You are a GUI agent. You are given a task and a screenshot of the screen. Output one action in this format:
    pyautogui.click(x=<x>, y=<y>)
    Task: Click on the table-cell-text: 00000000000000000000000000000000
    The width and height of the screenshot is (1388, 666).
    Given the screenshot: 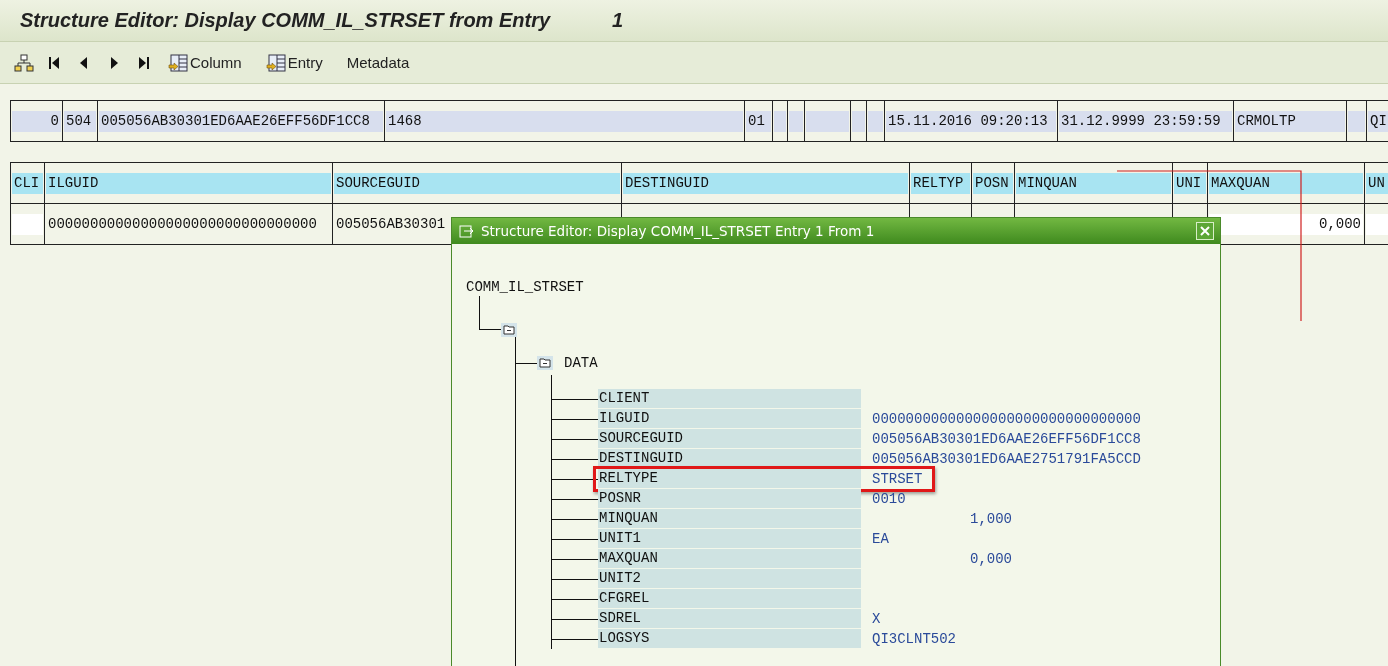 What is the action you would take?
    pyautogui.click(x=182, y=224)
    